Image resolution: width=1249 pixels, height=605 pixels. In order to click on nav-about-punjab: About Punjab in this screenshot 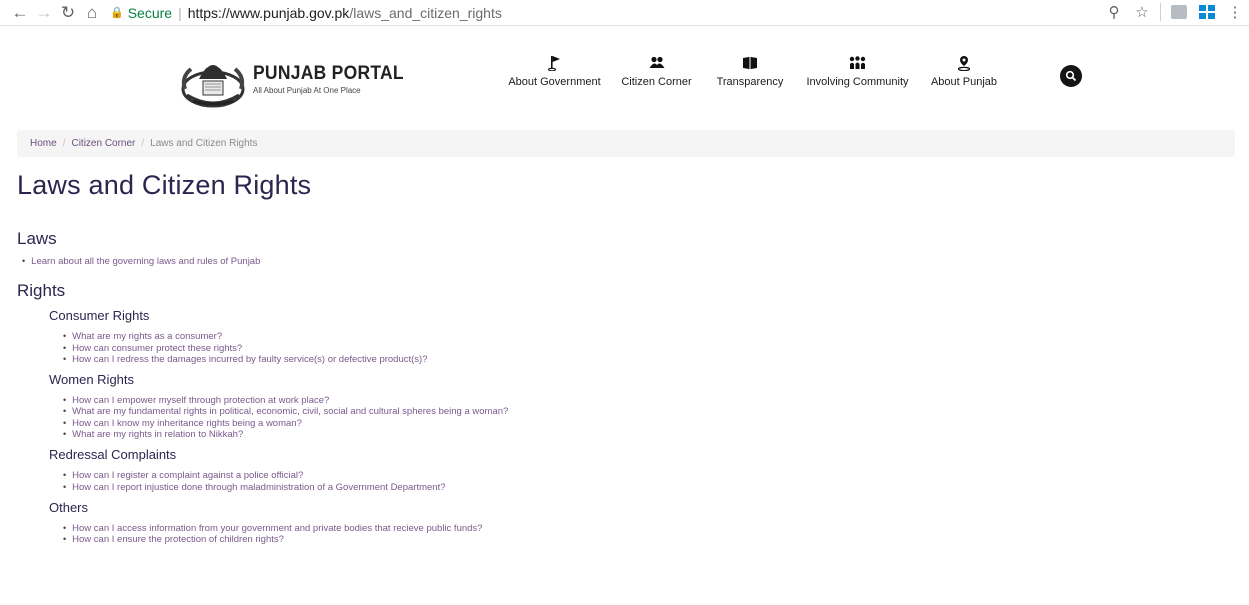, I will do `click(964, 70)`.